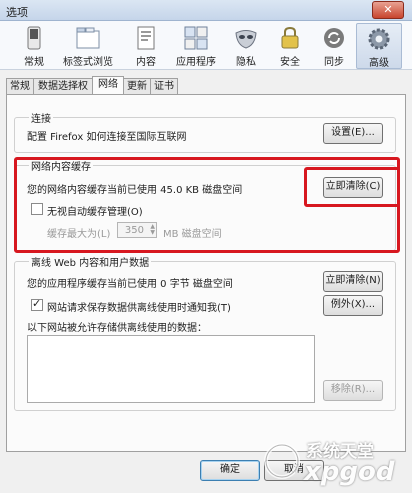 Image resolution: width=412 pixels, height=493 pixels. Describe the element at coordinates (139, 308) in the screenshot. I see `offline-notify-label: 网站请求保存数据供离线使用时通知我(T)` at that location.